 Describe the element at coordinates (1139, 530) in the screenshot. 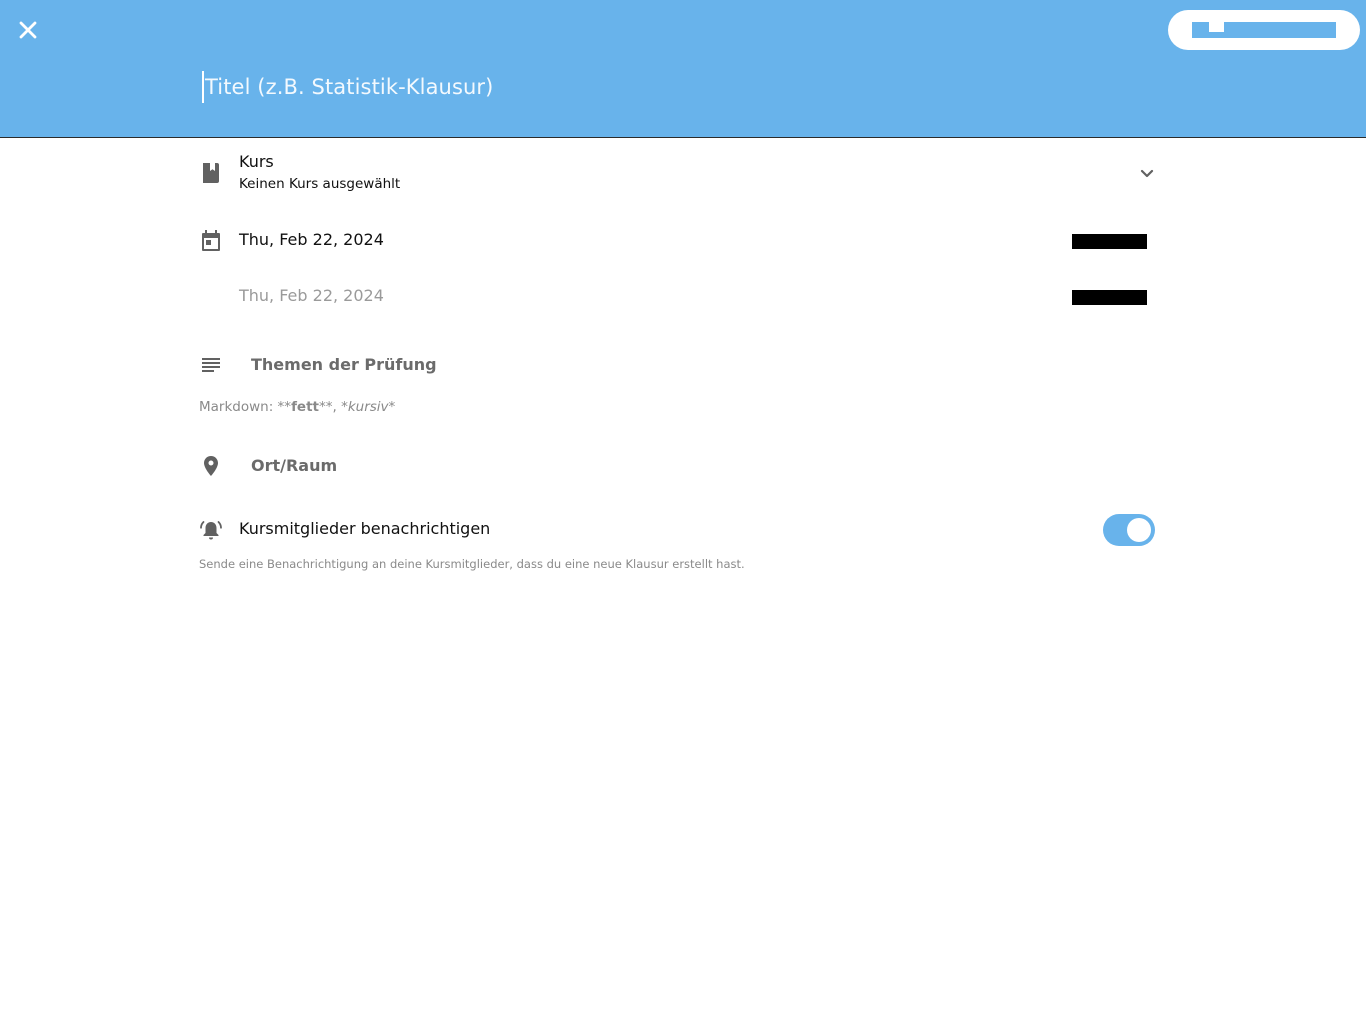

I see `notify-toggle-knob` at that location.